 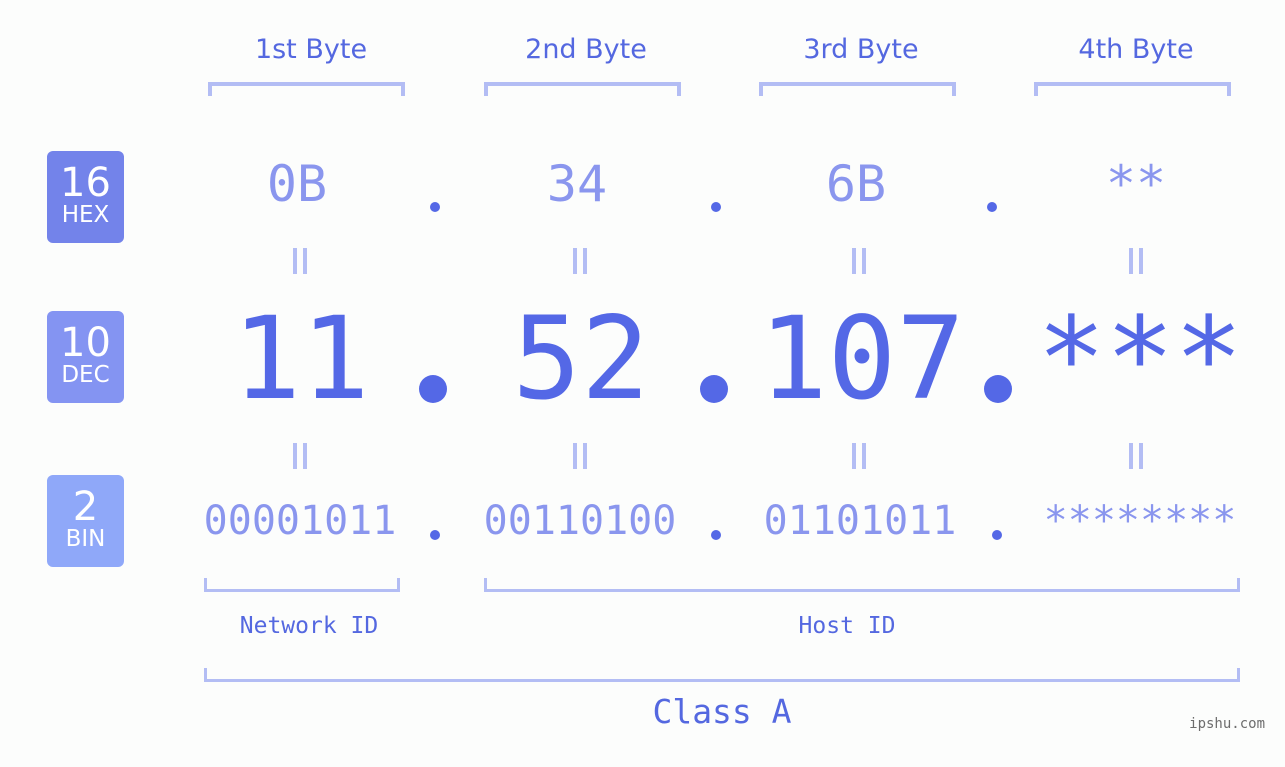 What do you see at coordinates (577, 184) in the screenshot?
I see `hex-value-2: 34` at bounding box center [577, 184].